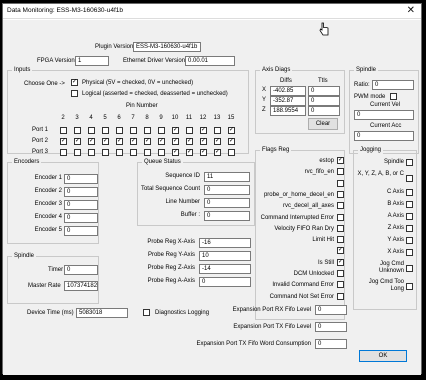  Describe the element at coordinates (225, 269) in the screenshot. I see `probe-reg-field: -14` at that location.